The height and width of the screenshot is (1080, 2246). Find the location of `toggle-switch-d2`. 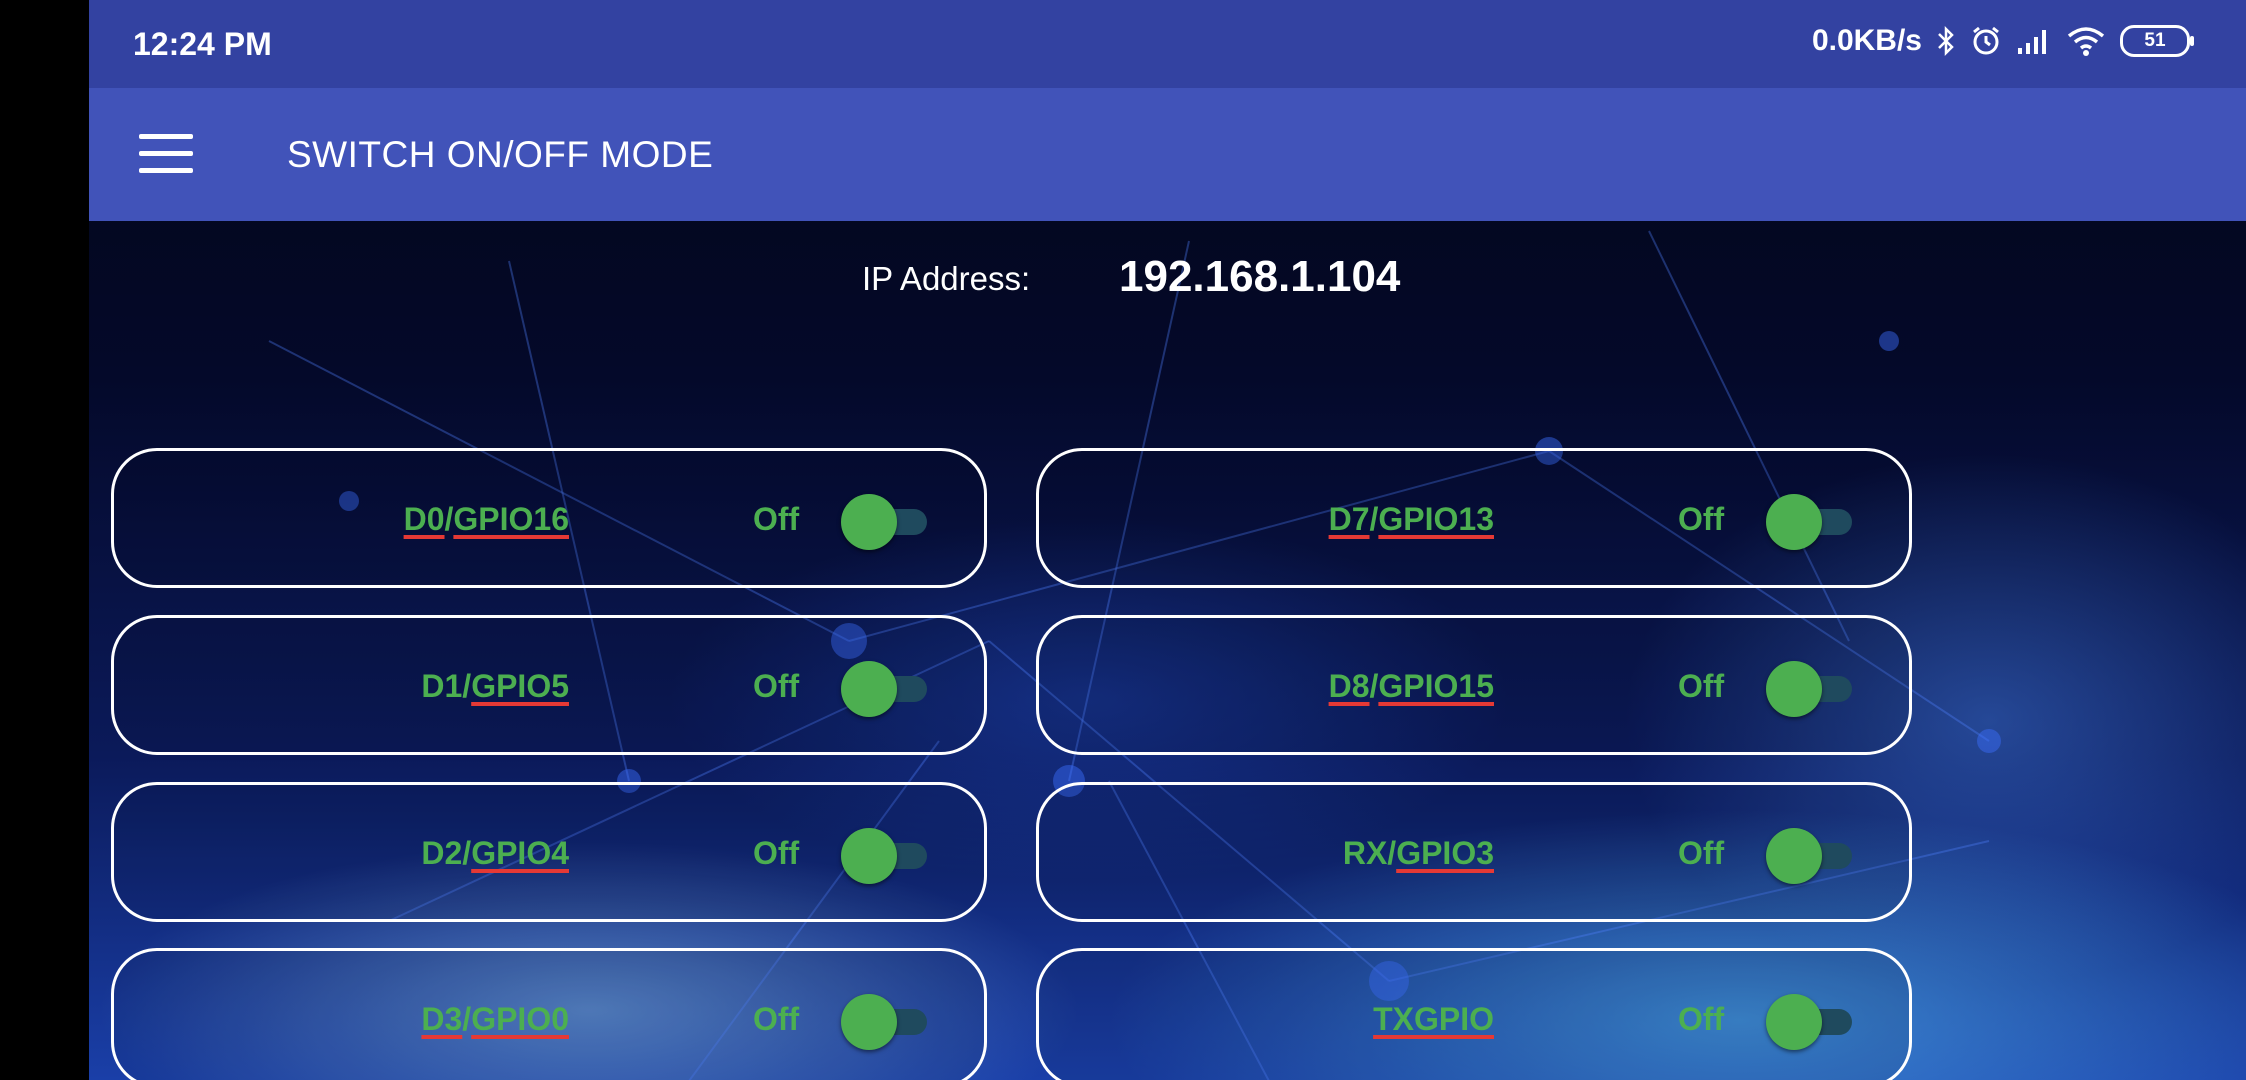

toggle-switch-d2 is located at coordinates (886, 856).